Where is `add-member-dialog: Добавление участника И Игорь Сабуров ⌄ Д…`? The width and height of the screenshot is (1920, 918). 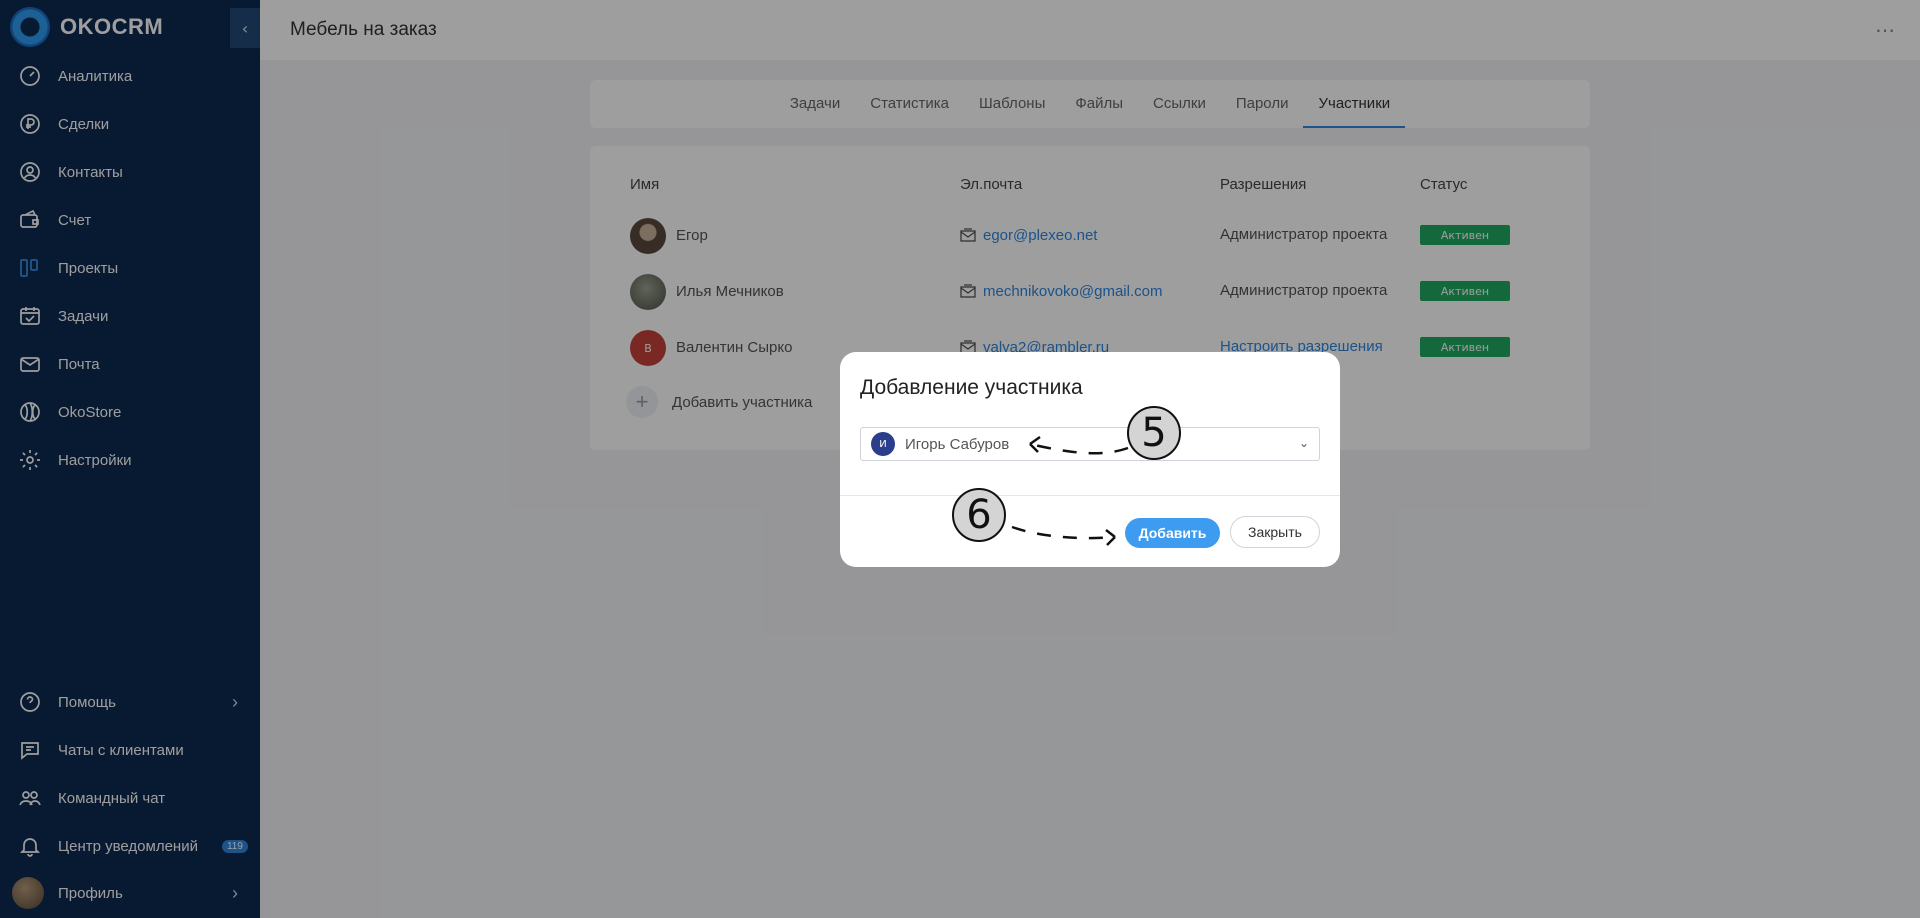 add-member-dialog: Добавление участника И Игорь Сабуров ⌄ Д… is located at coordinates (1090, 459).